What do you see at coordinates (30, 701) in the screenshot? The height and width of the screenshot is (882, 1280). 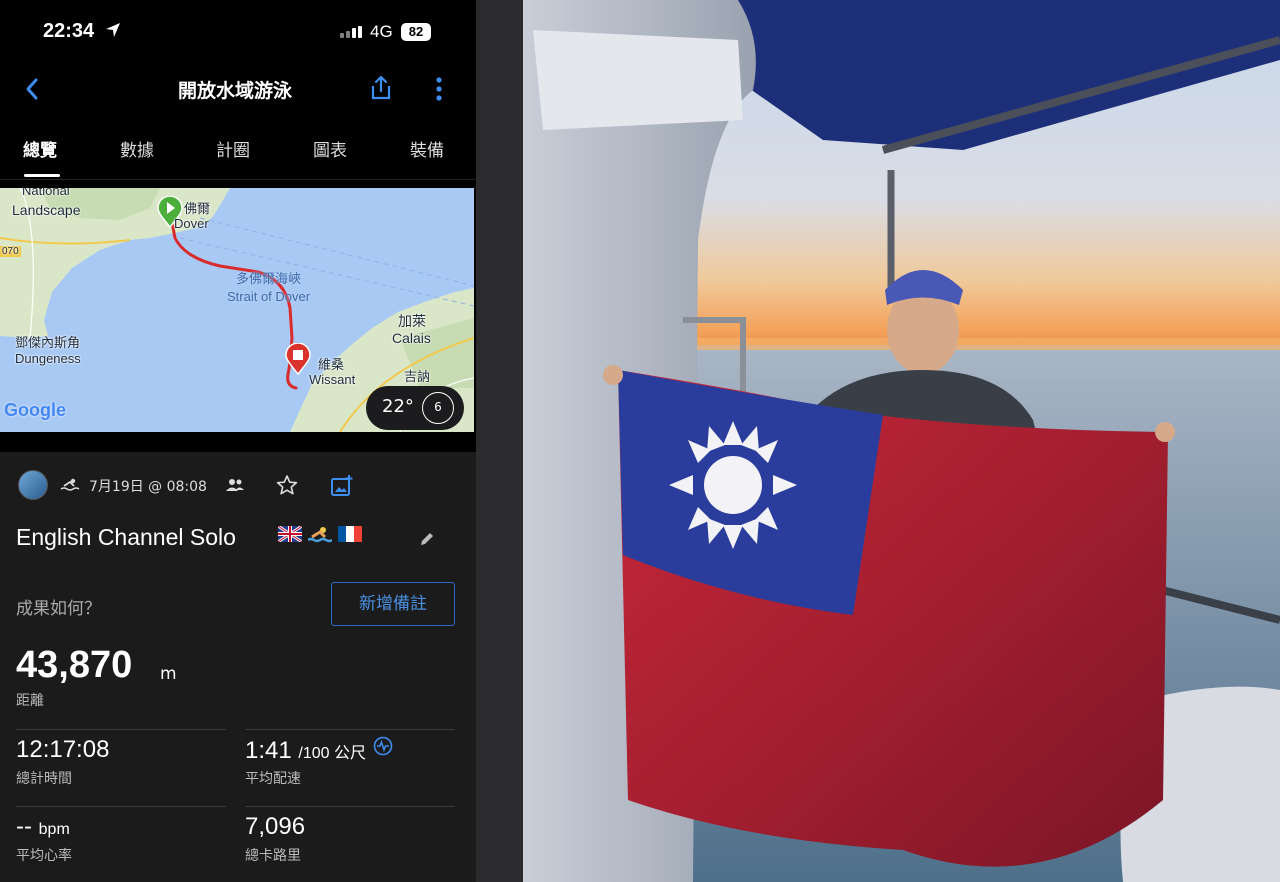 I see `distance-label: 距離` at bounding box center [30, 701].